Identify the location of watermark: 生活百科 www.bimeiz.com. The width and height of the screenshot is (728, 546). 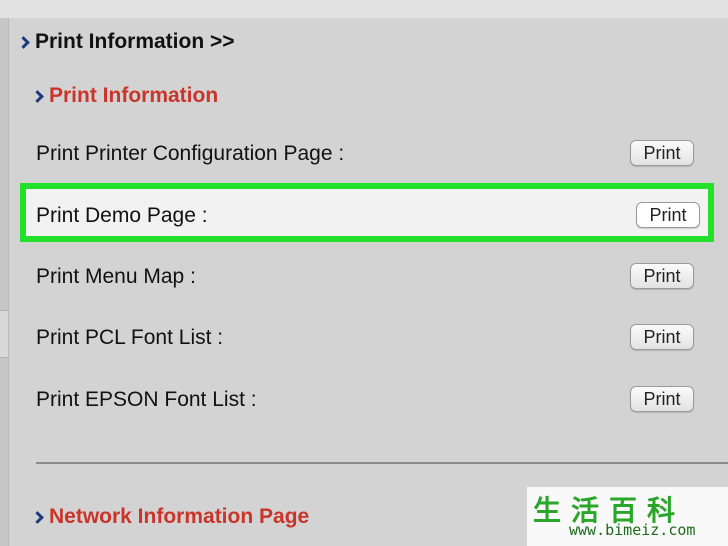
(627, 516).